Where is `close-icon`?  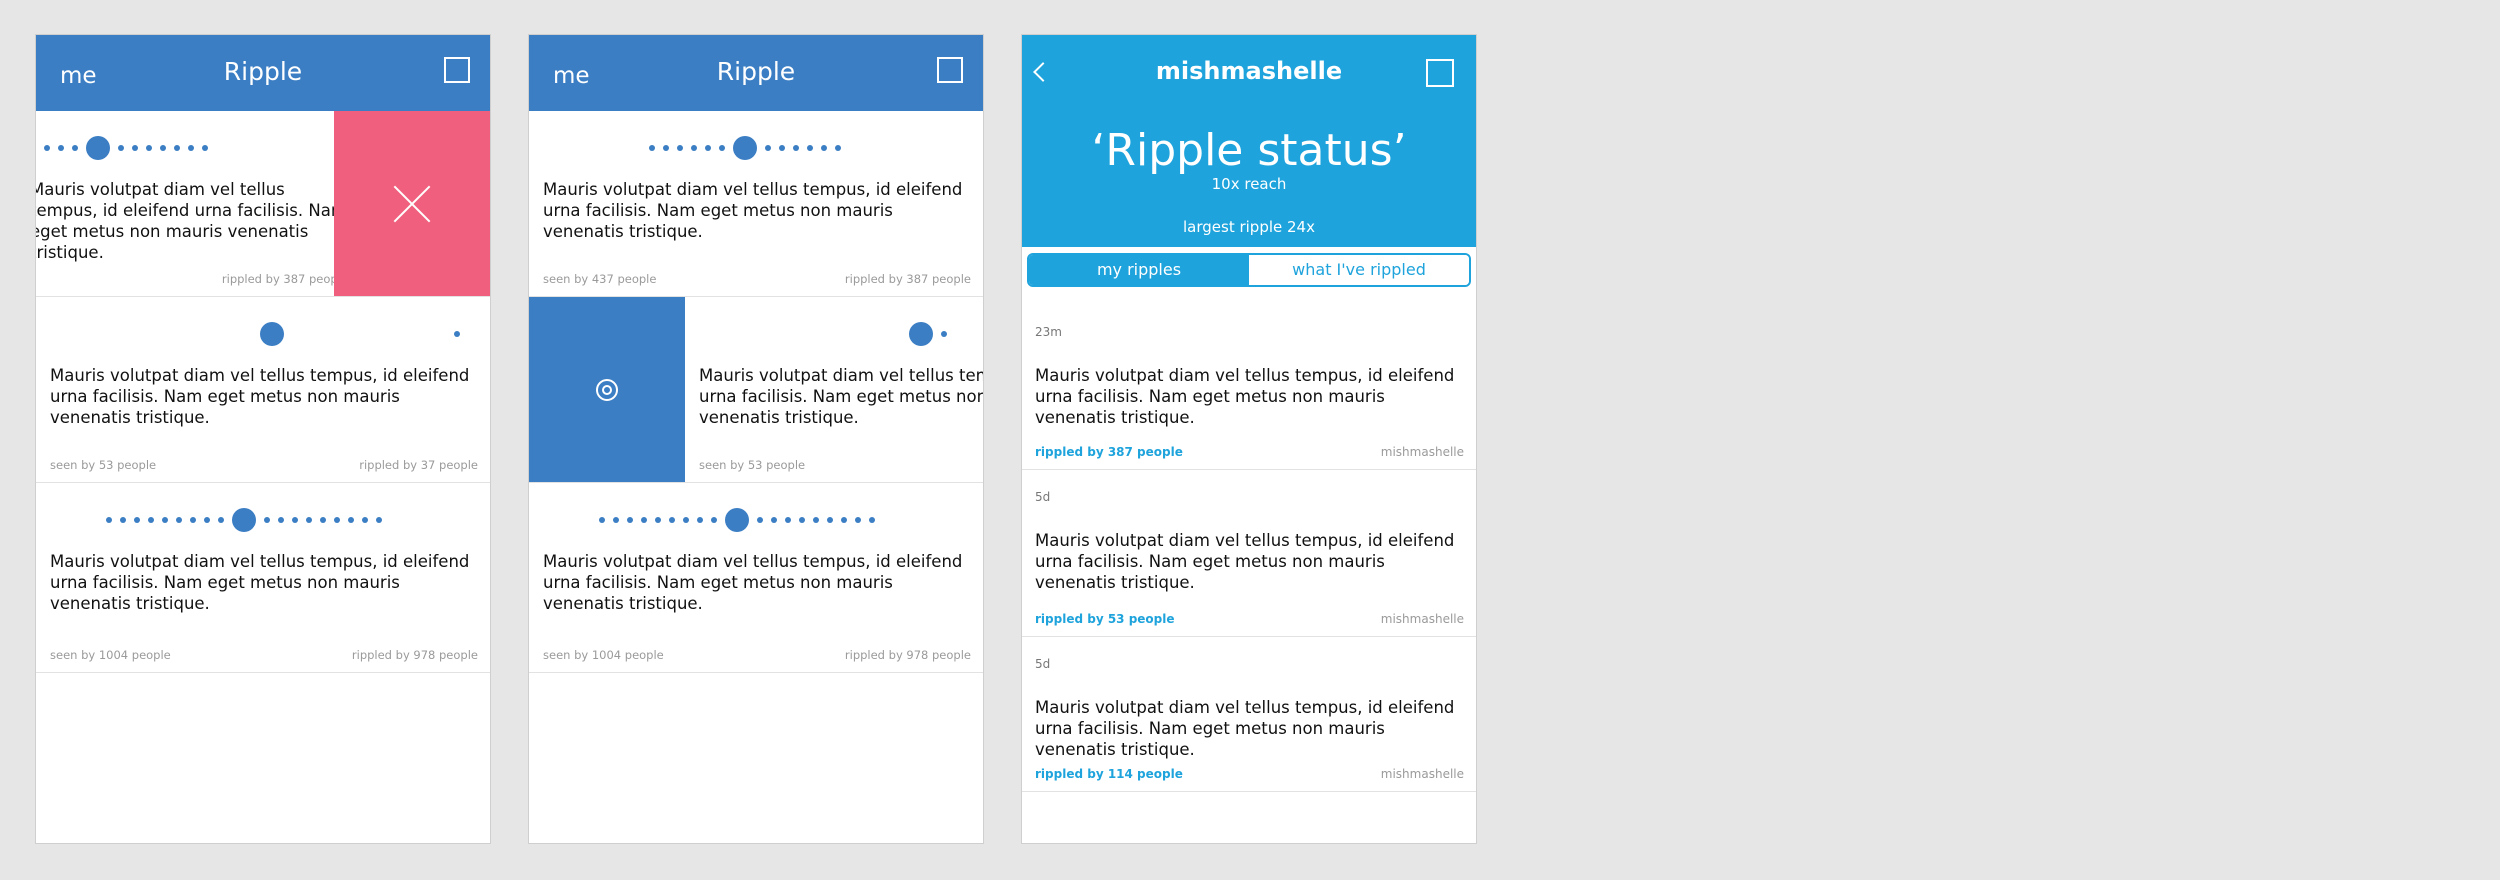
close-icon is located at coordinates (412, 204).